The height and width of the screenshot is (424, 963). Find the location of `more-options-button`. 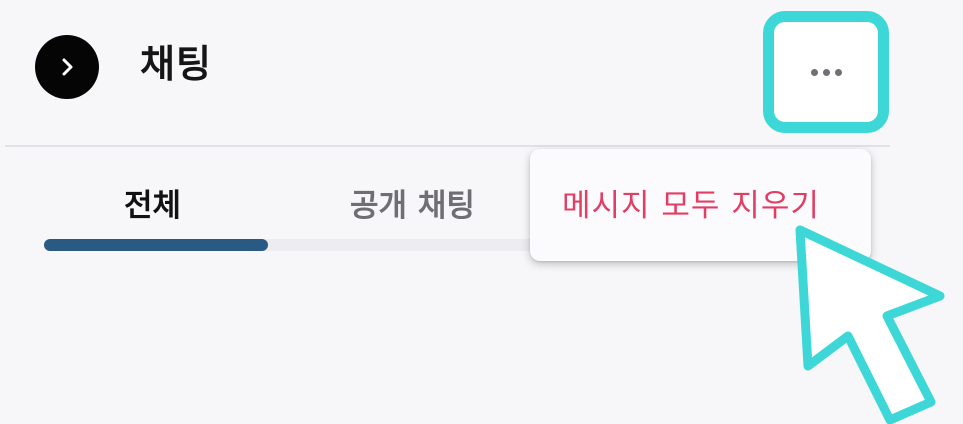

more-options-button is located at coordinates (826, 72).